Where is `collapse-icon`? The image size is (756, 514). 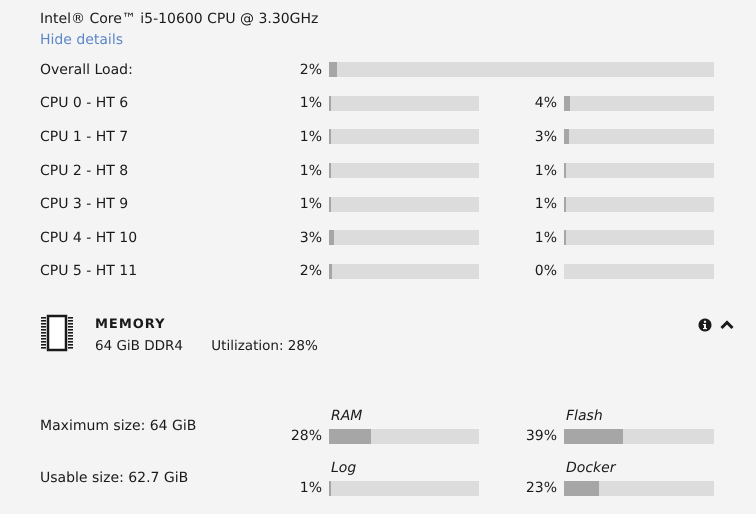 collapse-icon is located at coordinates (727, 325).